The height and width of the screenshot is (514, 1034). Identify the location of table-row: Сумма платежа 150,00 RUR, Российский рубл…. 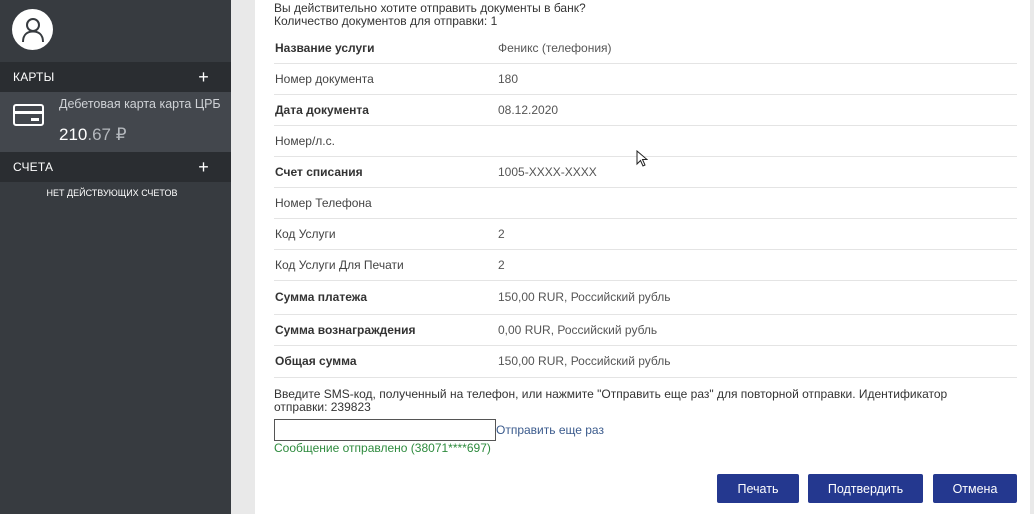
(645, 298).